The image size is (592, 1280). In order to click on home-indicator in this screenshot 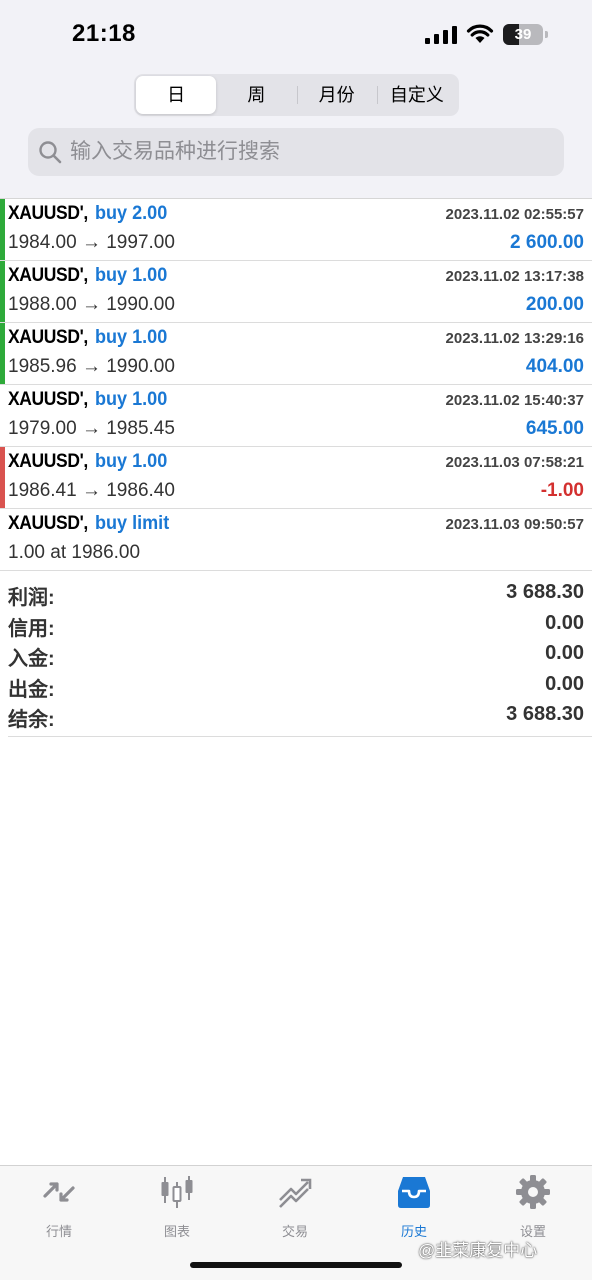, I will do `click(296, 1265)`.